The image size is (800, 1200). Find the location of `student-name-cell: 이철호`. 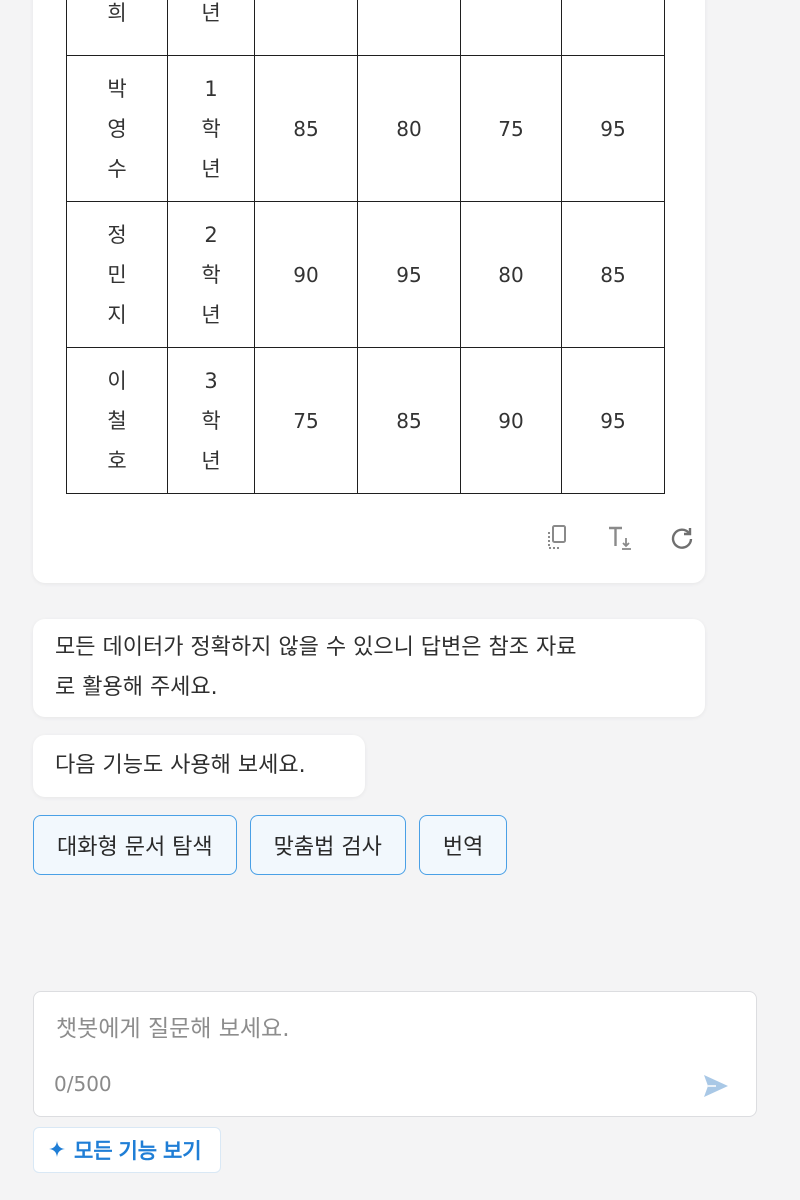

student-name-cell: 이철호 is located at coordinates (117, 420).